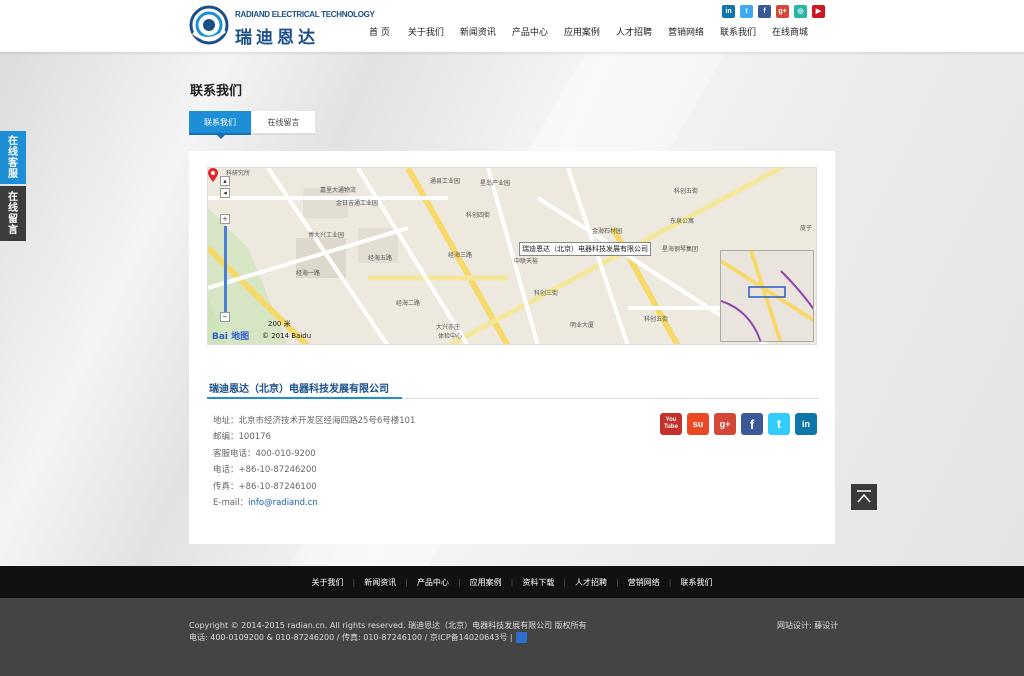 The height and width of the screenshot is (676, 1024). What do you see at coordinates (426, 32) in the screenshot?
I see `nav-item-about: 关于我们` at bounding box center [426, 32].